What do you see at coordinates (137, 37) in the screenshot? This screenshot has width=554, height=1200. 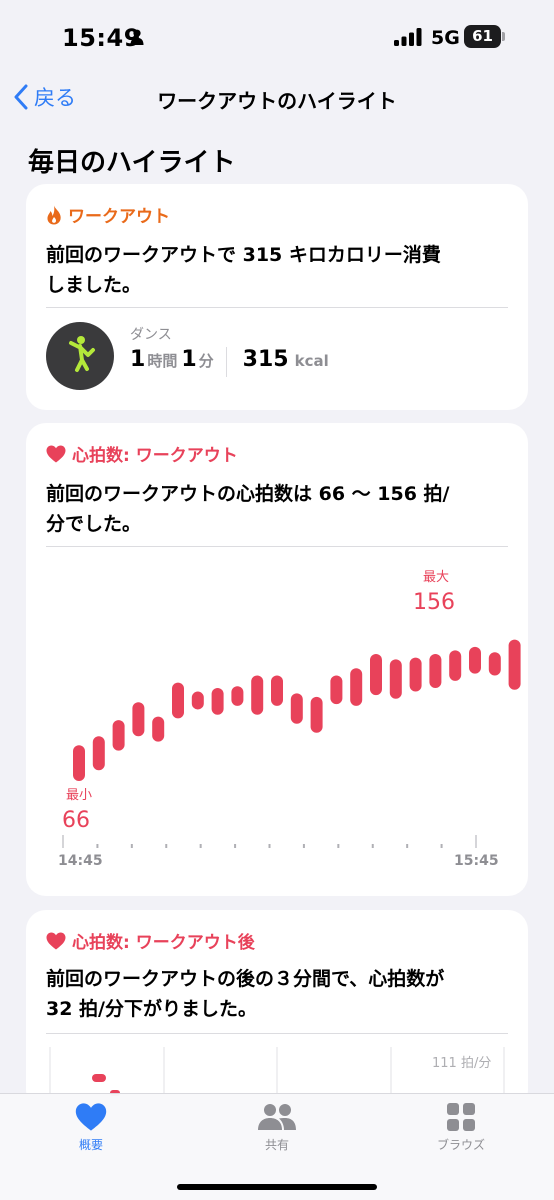 I see `person-icon` at bounding box center [137, 37].